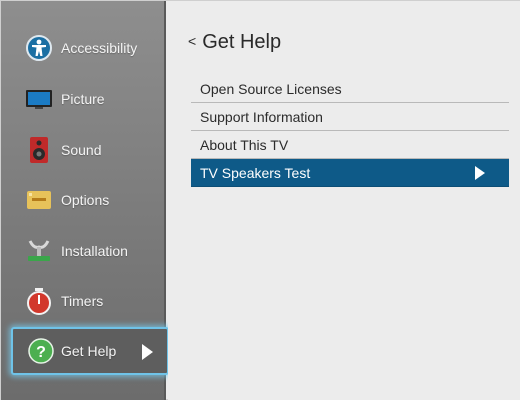 Image resolution: width=520 pixels, height=400 pixels. Describe the element at coordinates (39, 200) in the screenshot. I see `options-icon` at that location.